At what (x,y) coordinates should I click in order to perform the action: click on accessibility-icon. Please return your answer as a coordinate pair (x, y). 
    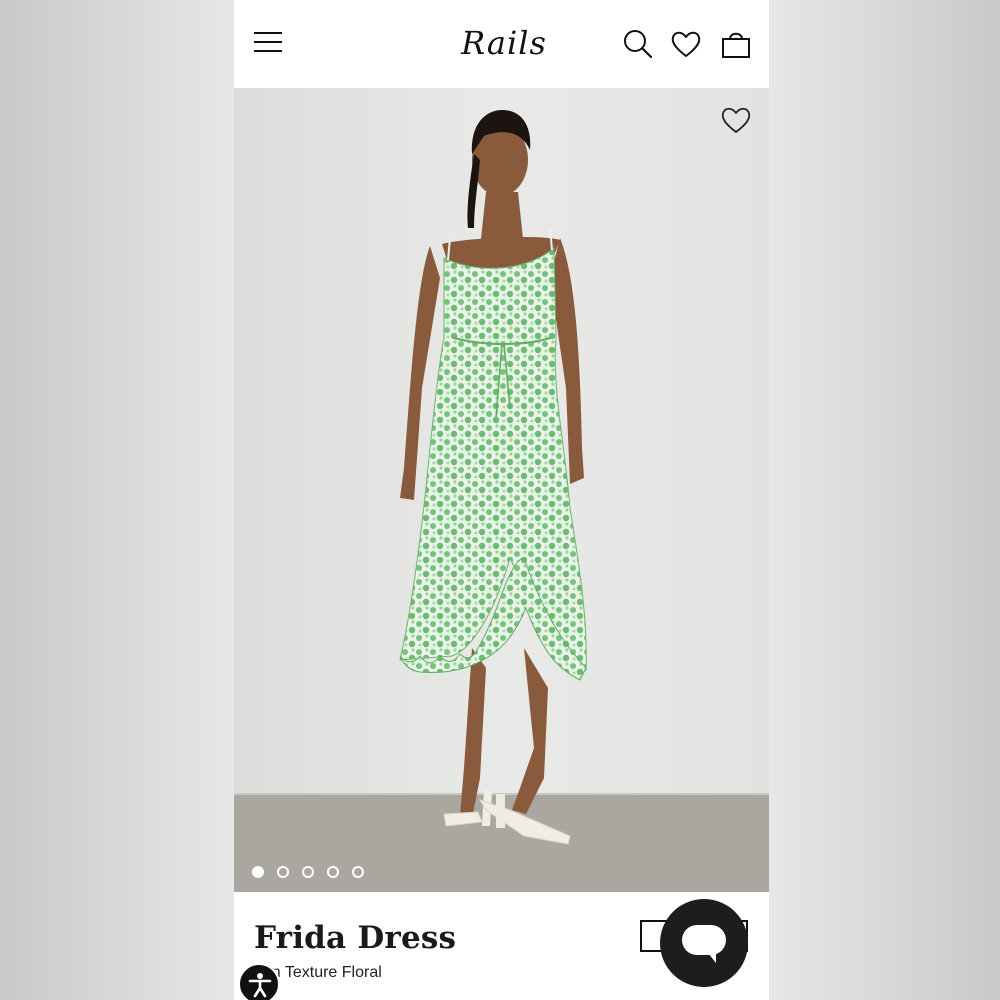
    Looking at the image, I should click on (259, 981).